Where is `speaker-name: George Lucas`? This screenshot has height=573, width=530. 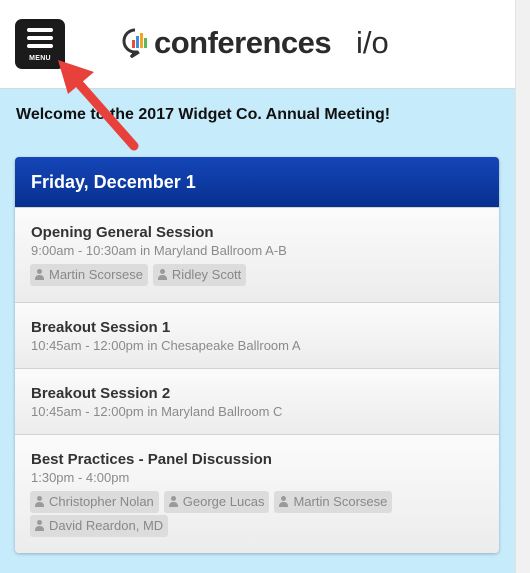
speaker-name: George Lucas is located at coordinates (223, 501).